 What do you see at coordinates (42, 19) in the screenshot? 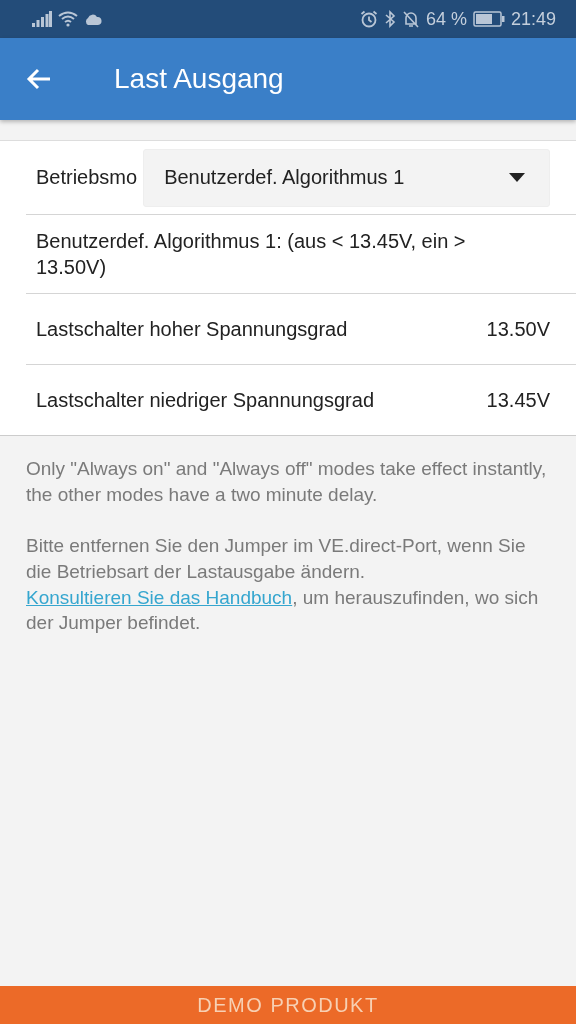
I see `signal-icon` at bounding box center [42, 19].